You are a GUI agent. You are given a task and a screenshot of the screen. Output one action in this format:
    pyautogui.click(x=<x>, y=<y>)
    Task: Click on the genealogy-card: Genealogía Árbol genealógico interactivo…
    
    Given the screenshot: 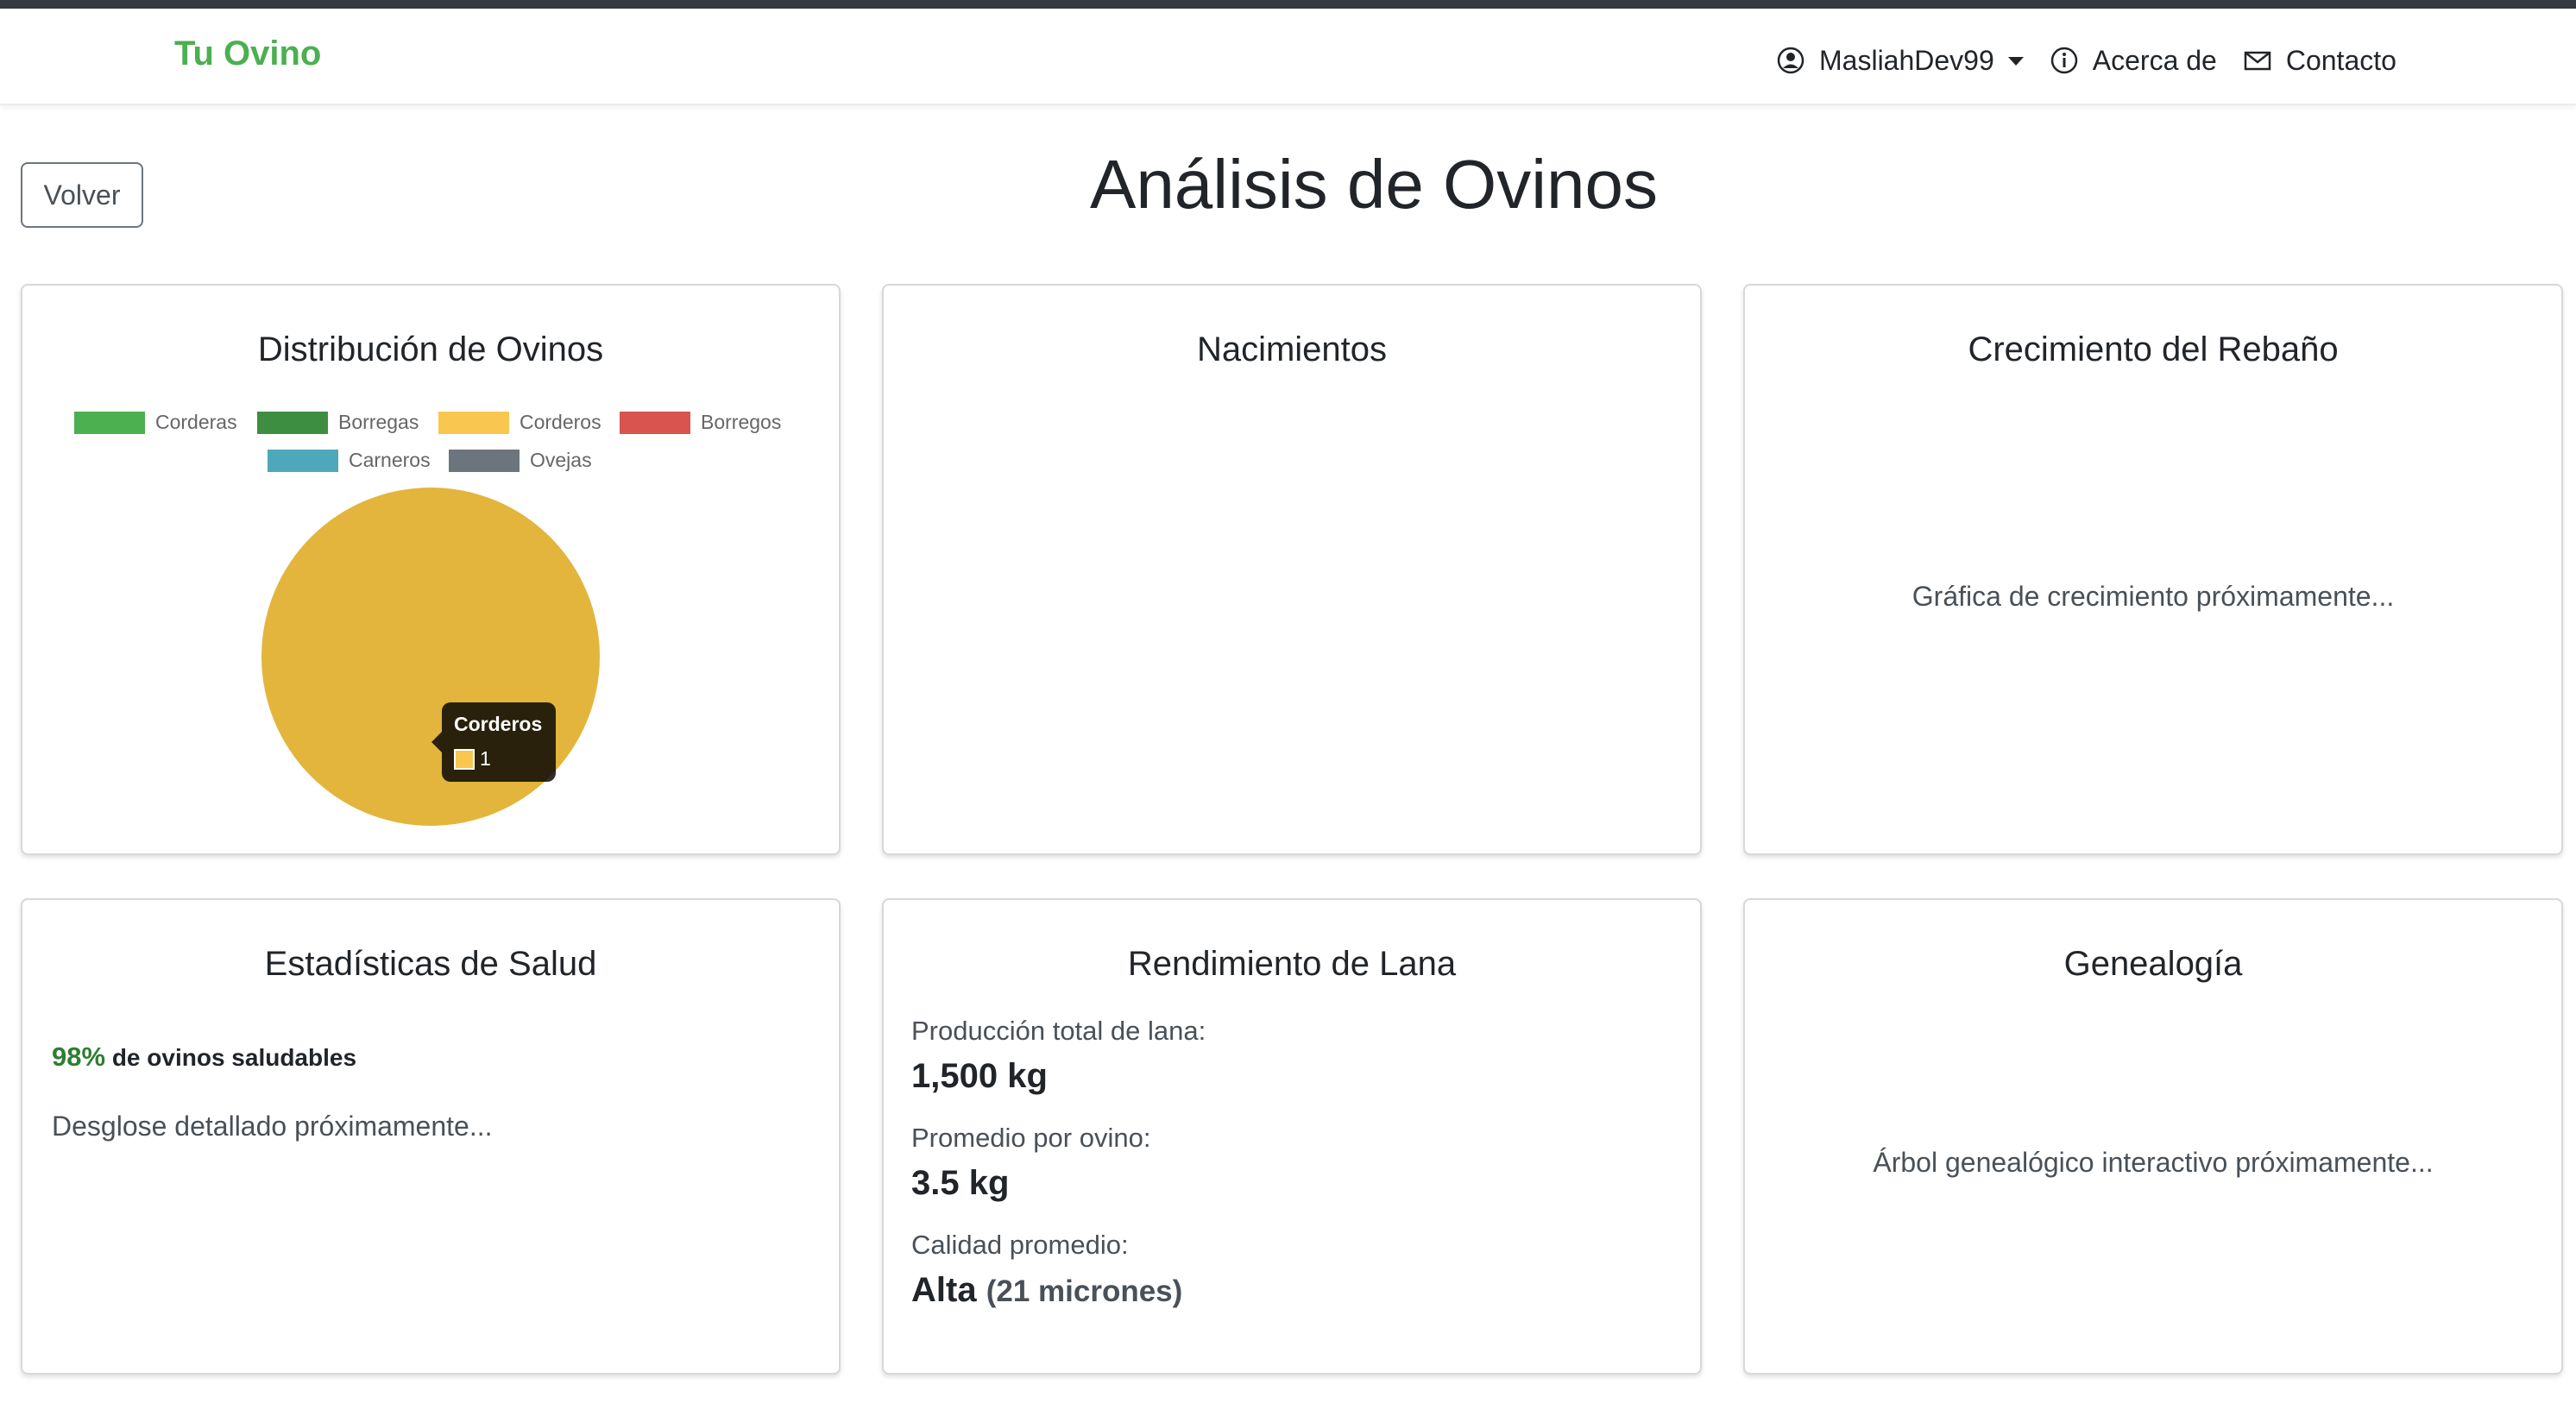 What is the action you would take?
    pyautogui.click(x=2153, y=1136)
    